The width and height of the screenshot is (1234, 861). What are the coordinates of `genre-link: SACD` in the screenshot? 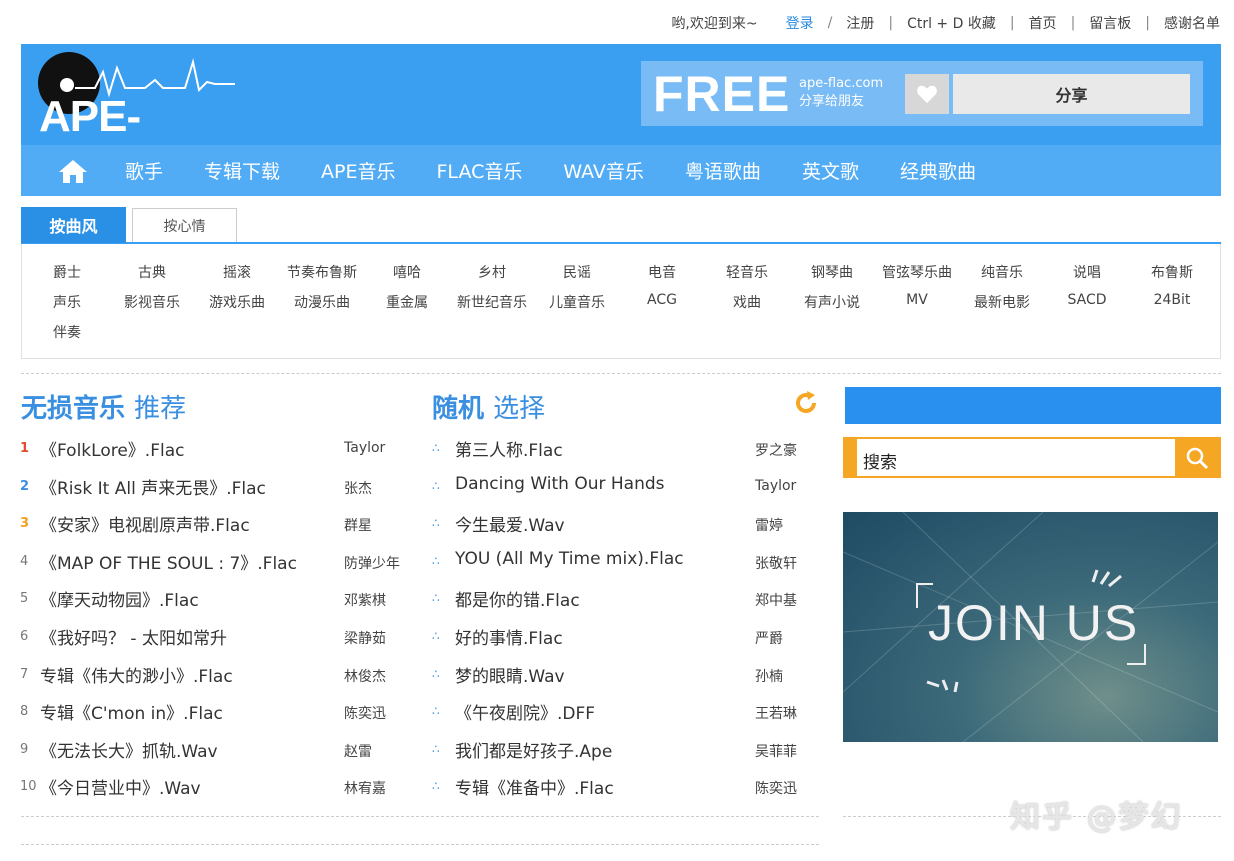 It's located at (1087, 300).